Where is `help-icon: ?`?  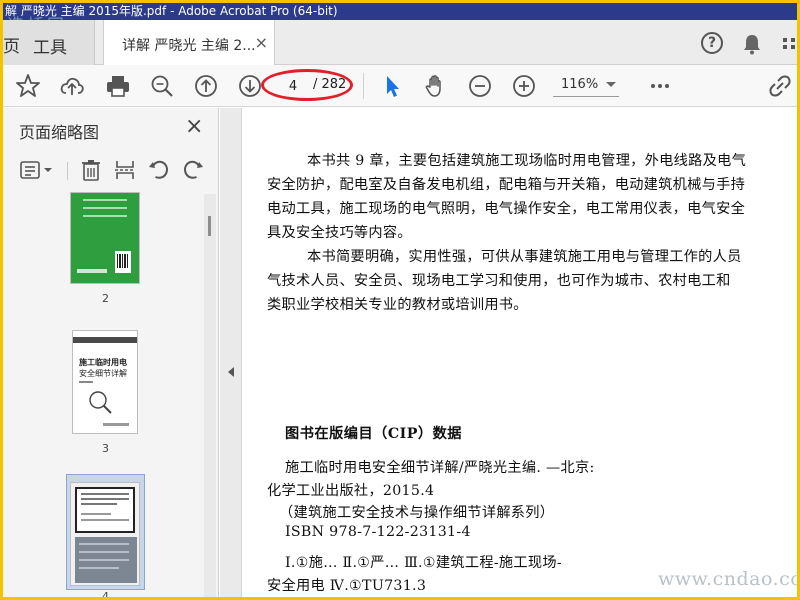
help-icon: ? is located at coordinates (712, 43).